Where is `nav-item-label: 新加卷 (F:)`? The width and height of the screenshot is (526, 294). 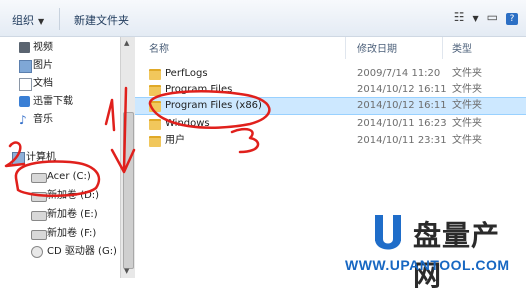 nav-item-label: 新加卷 (F:) is located at coordinates (72, 233).